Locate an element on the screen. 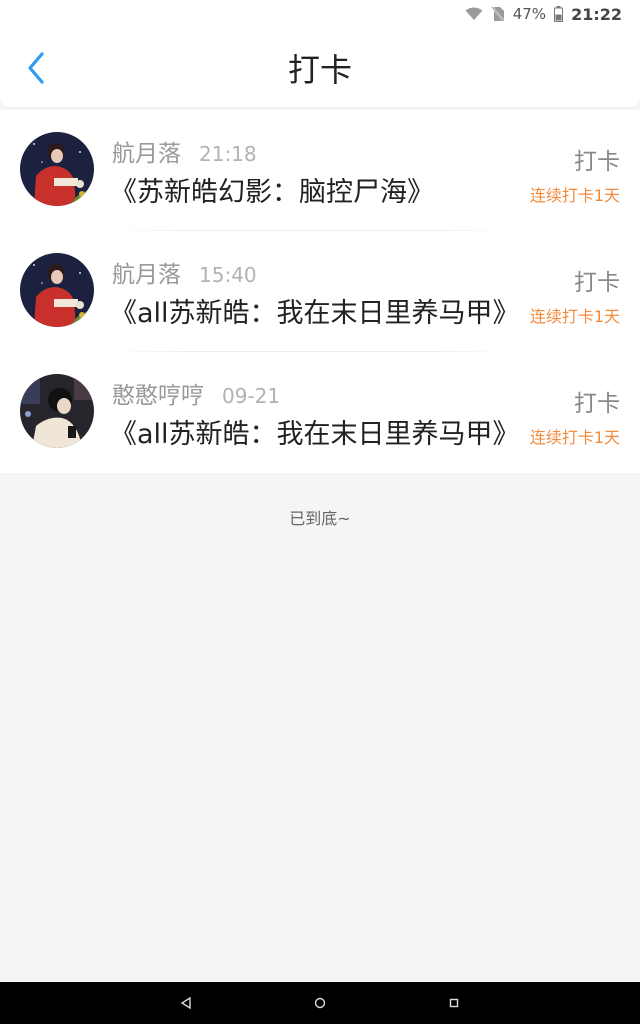 The width and height of the screenshot is (640, 1024). end-of-list-text: 已到底~ is located at coordinates (320, 518).